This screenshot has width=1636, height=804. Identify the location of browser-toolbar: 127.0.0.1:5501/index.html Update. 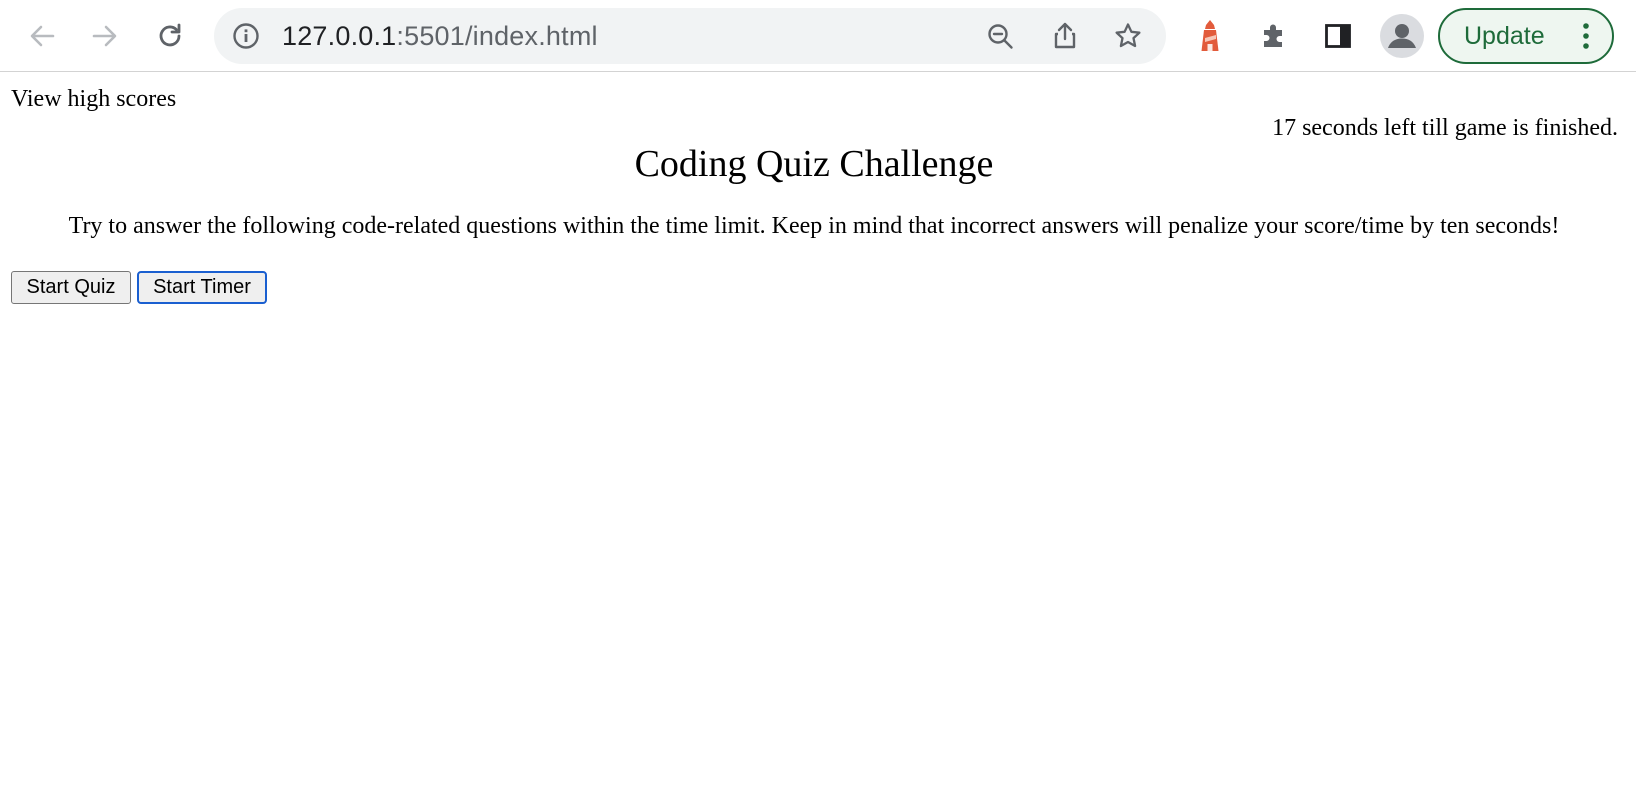
(818, 36).